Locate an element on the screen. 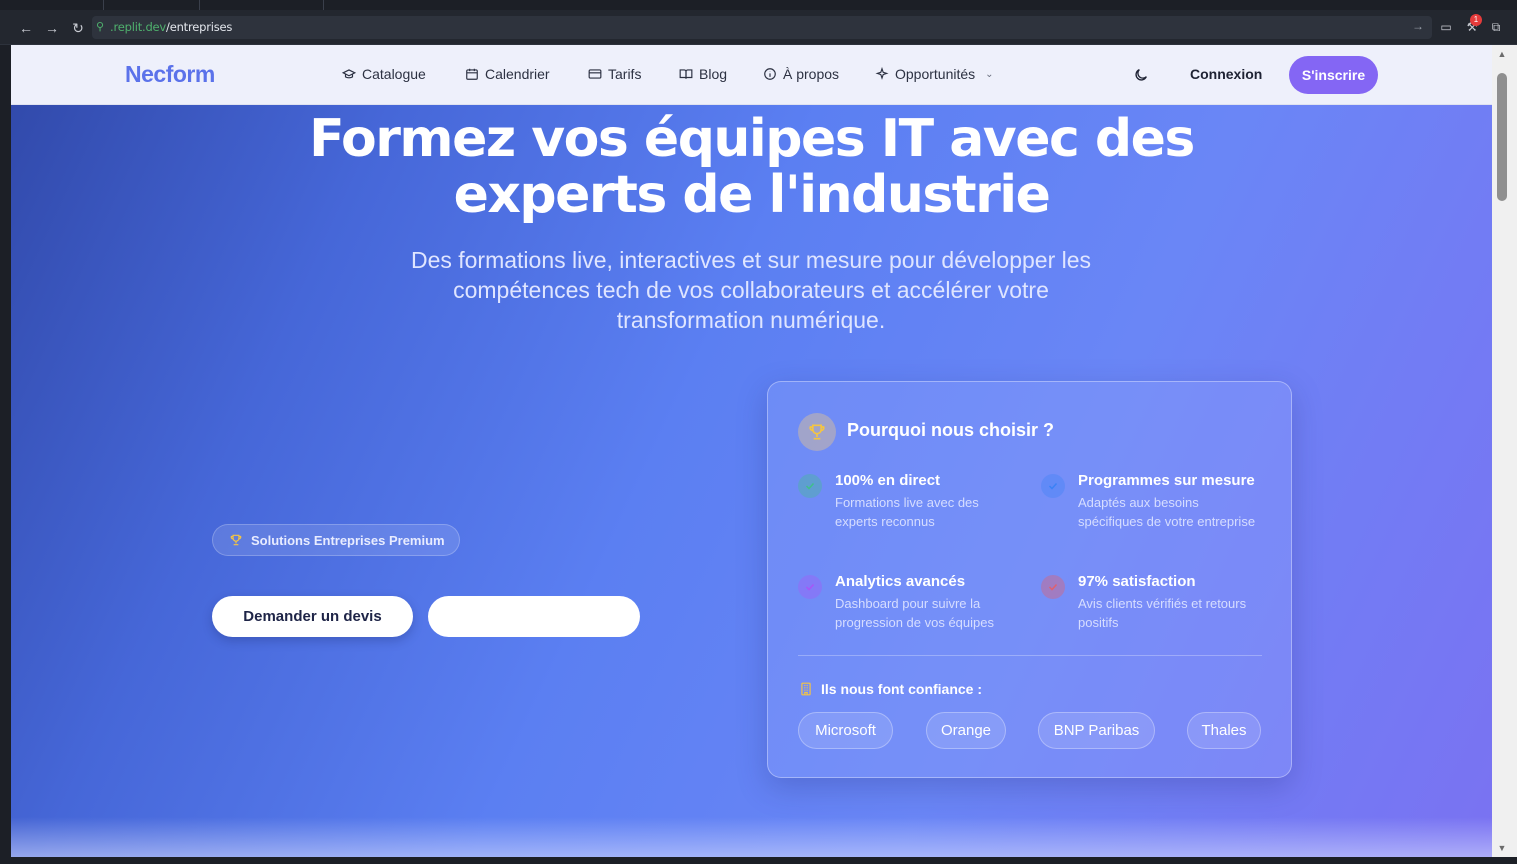  bottom-edge is located at coordinates (758, 860).